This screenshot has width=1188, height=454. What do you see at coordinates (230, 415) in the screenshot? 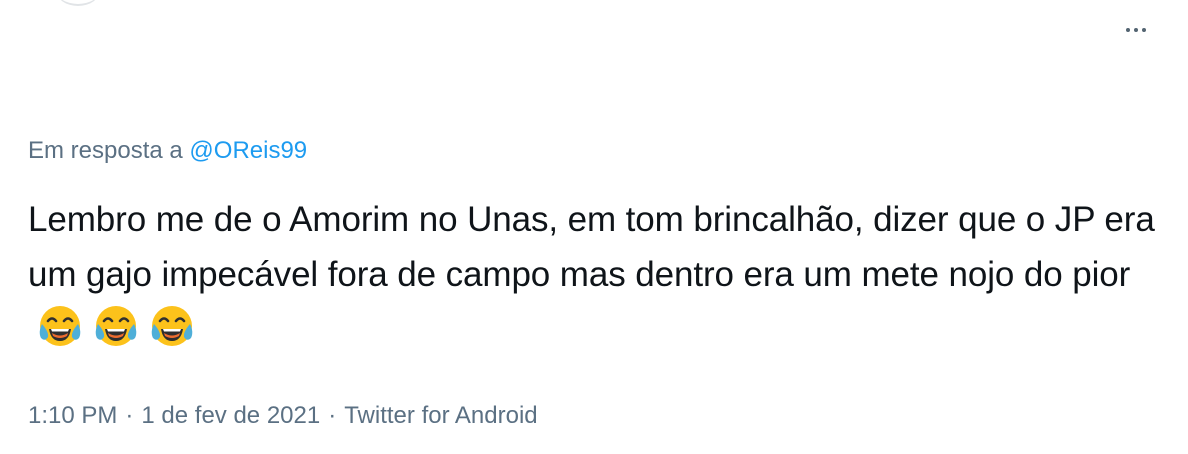
I see `tweet-date-link: 1 de fev de 2021` at bounding box center [230, 415].